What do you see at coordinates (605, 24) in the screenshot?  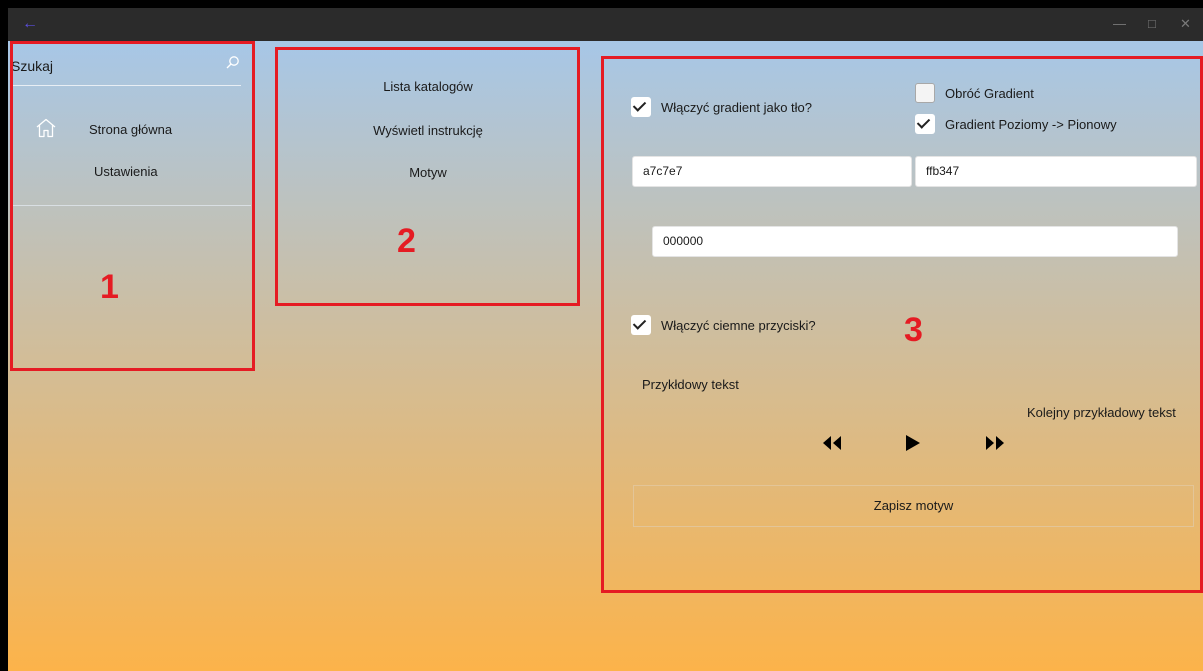 I see `title-bar: ← — □ ✕` at bounding box center [605, 24].